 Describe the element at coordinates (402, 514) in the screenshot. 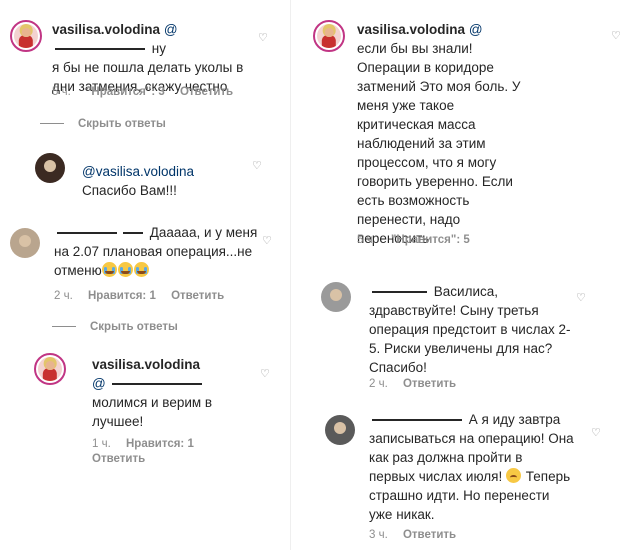

I see `comment-text-line: уже никак.` at that location.